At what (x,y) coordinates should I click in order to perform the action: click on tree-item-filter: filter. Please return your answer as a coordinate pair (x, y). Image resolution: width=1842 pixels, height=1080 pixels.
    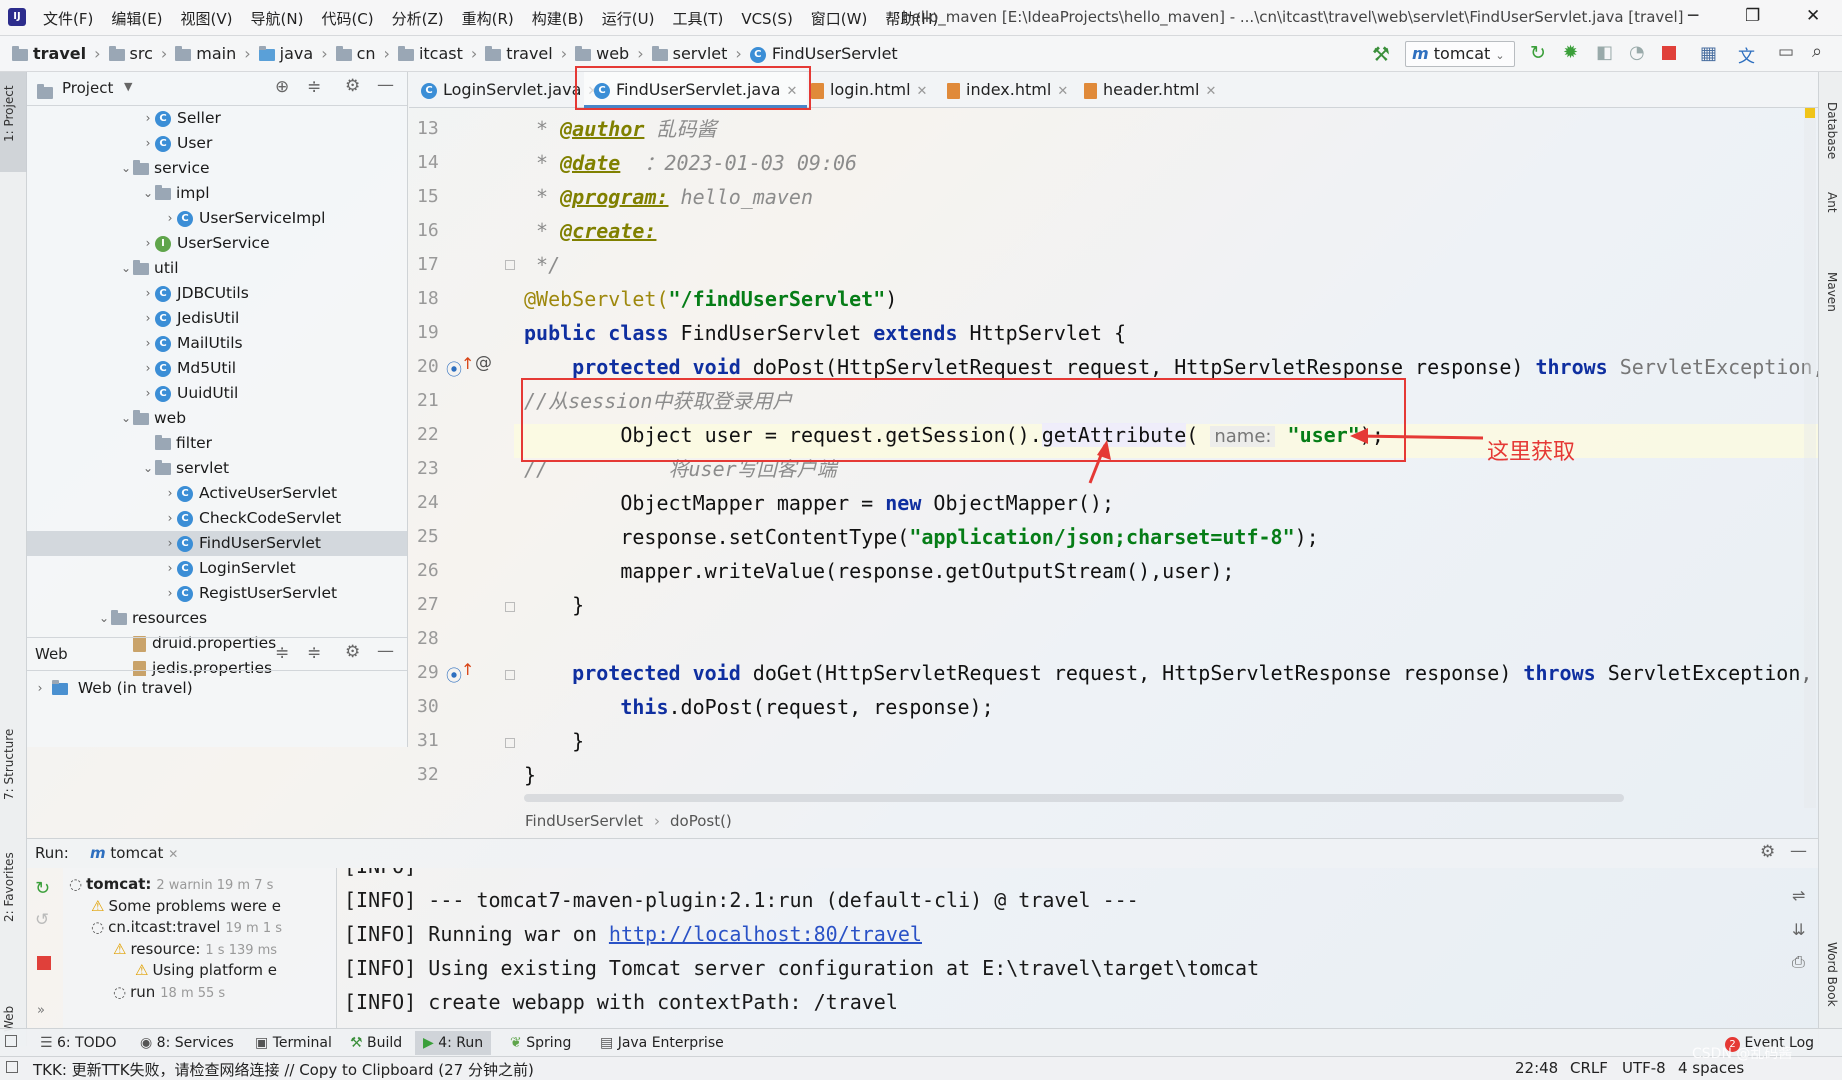
    Looking at the image, I should click on (176, 443).